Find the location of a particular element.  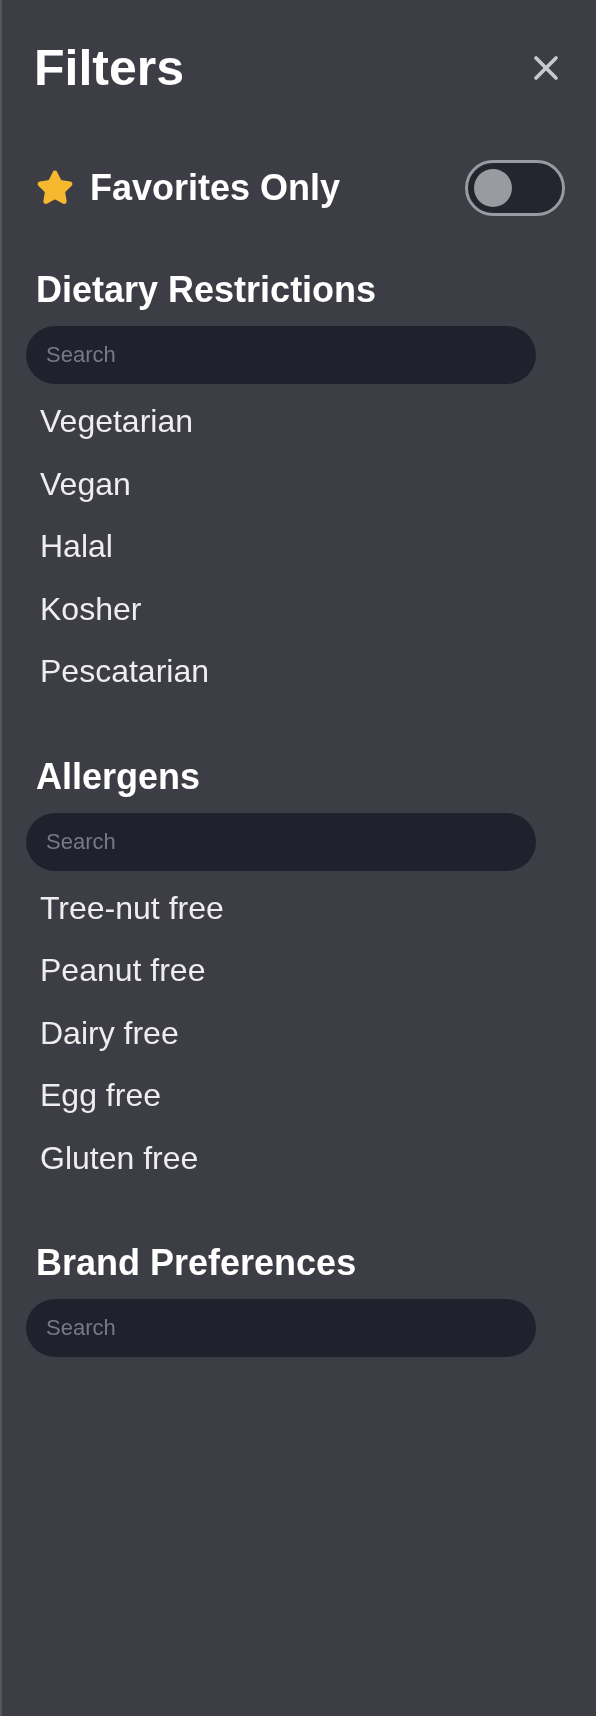

filter-option: Gluten free is located at coordinates (104, 1157).